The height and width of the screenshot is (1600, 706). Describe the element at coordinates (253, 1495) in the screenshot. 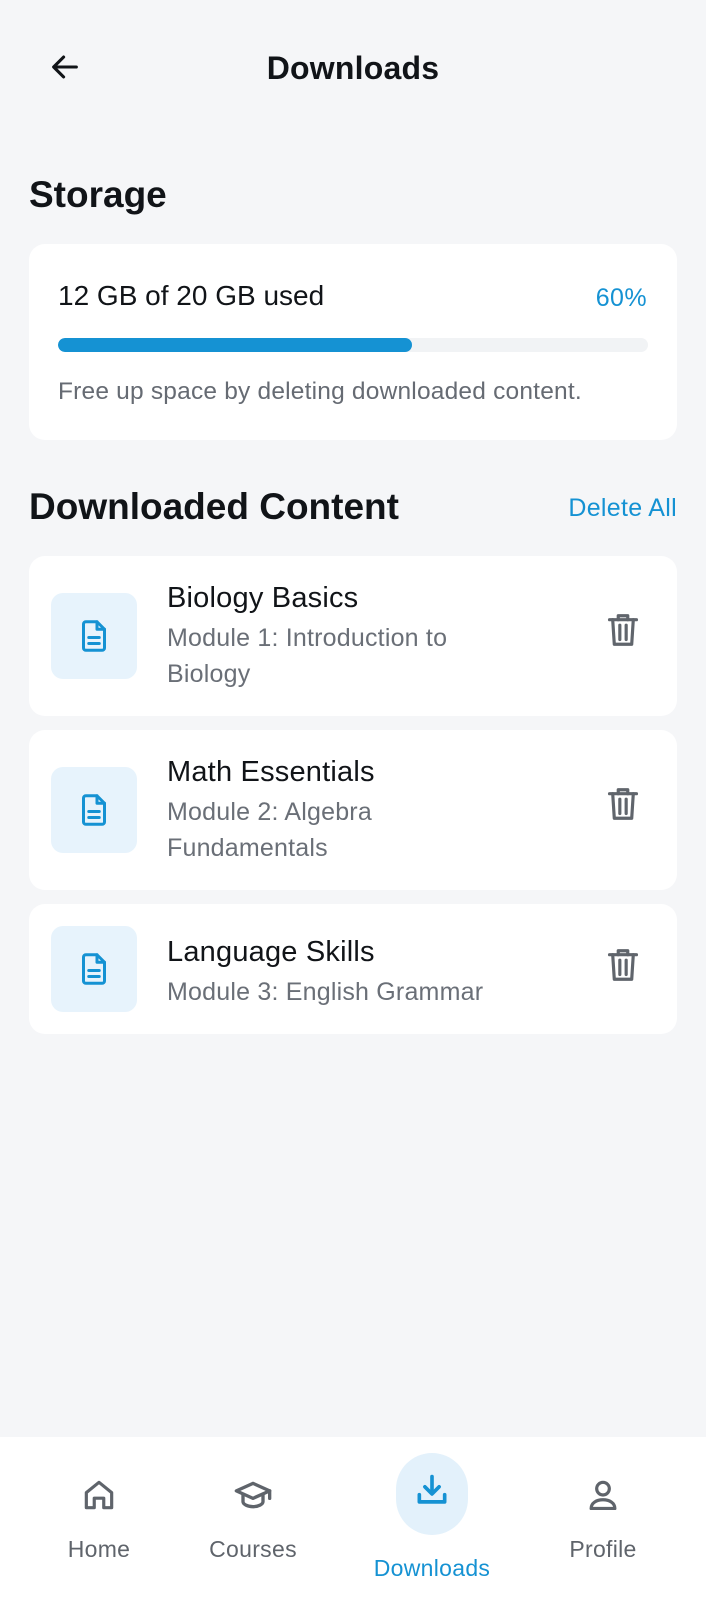

I see `graduation-cap-icon` at that location.